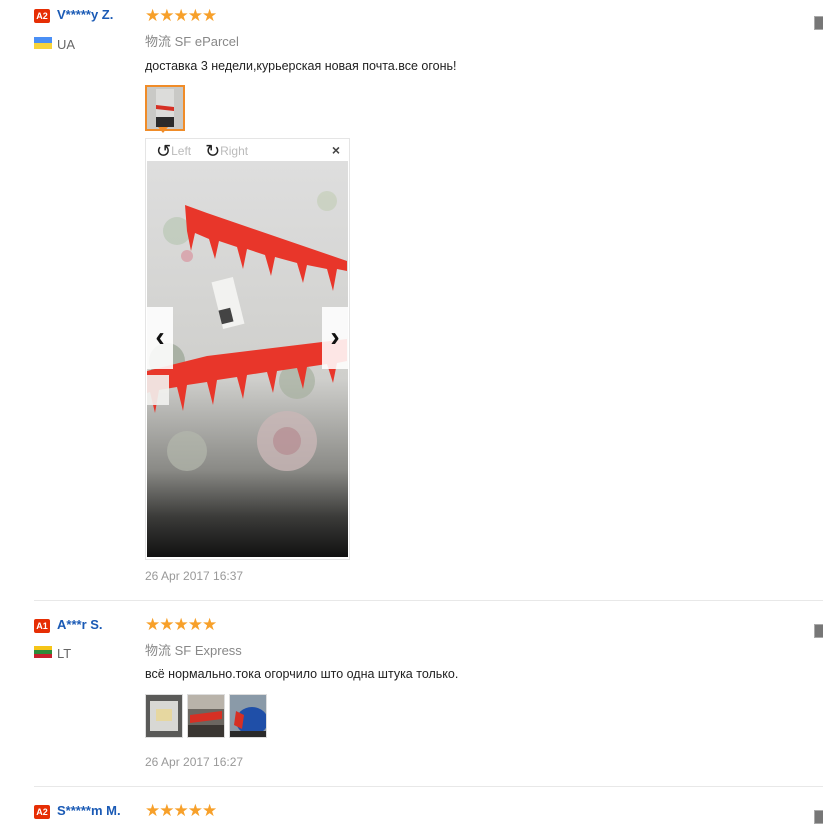 The height and width of the screenshot is (824, 823). What do you see at coordinates (164, 151) in the screenshot?
I see `rotate-left-icon: ↺` at bounding box center [164, 151].